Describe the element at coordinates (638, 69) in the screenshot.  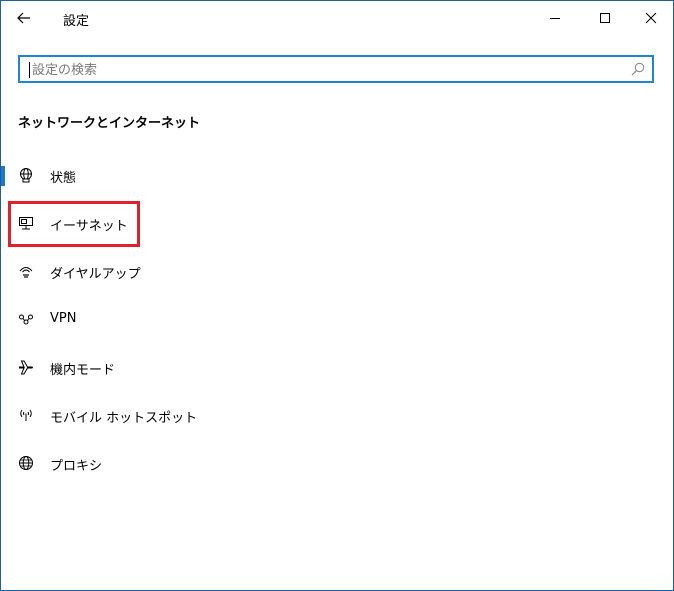
I see `search-icon` at that location.